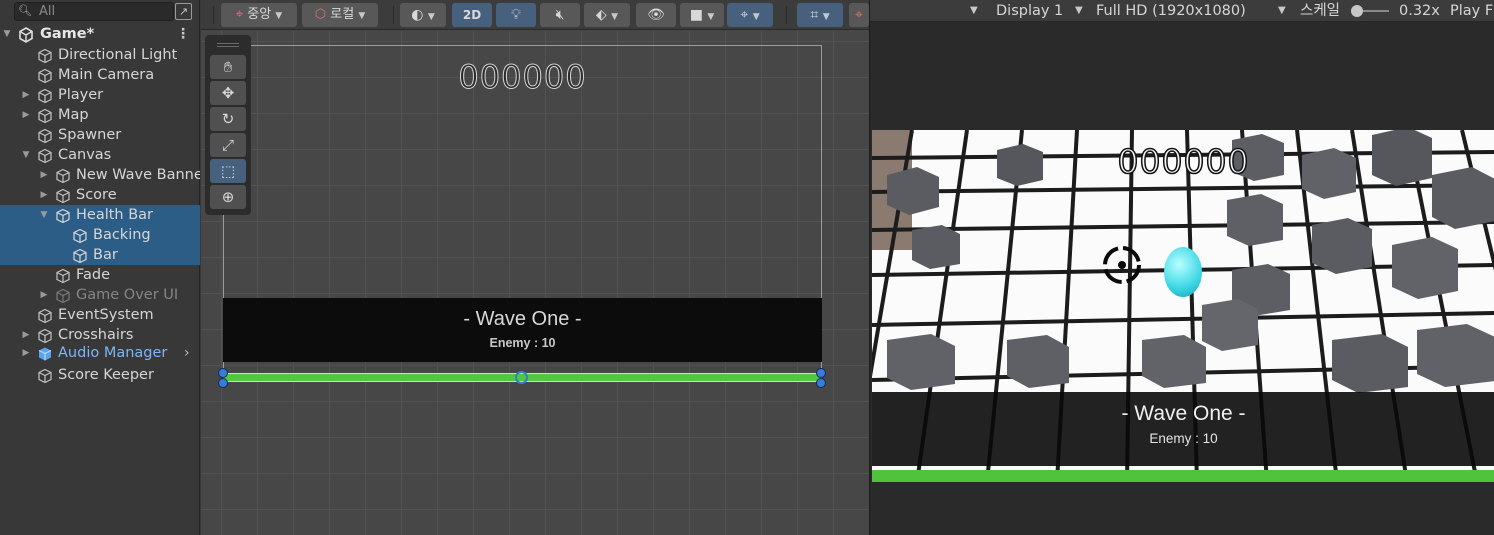  I want to click on hierarchy-item-label: Score Keeper, so click(106, 375).